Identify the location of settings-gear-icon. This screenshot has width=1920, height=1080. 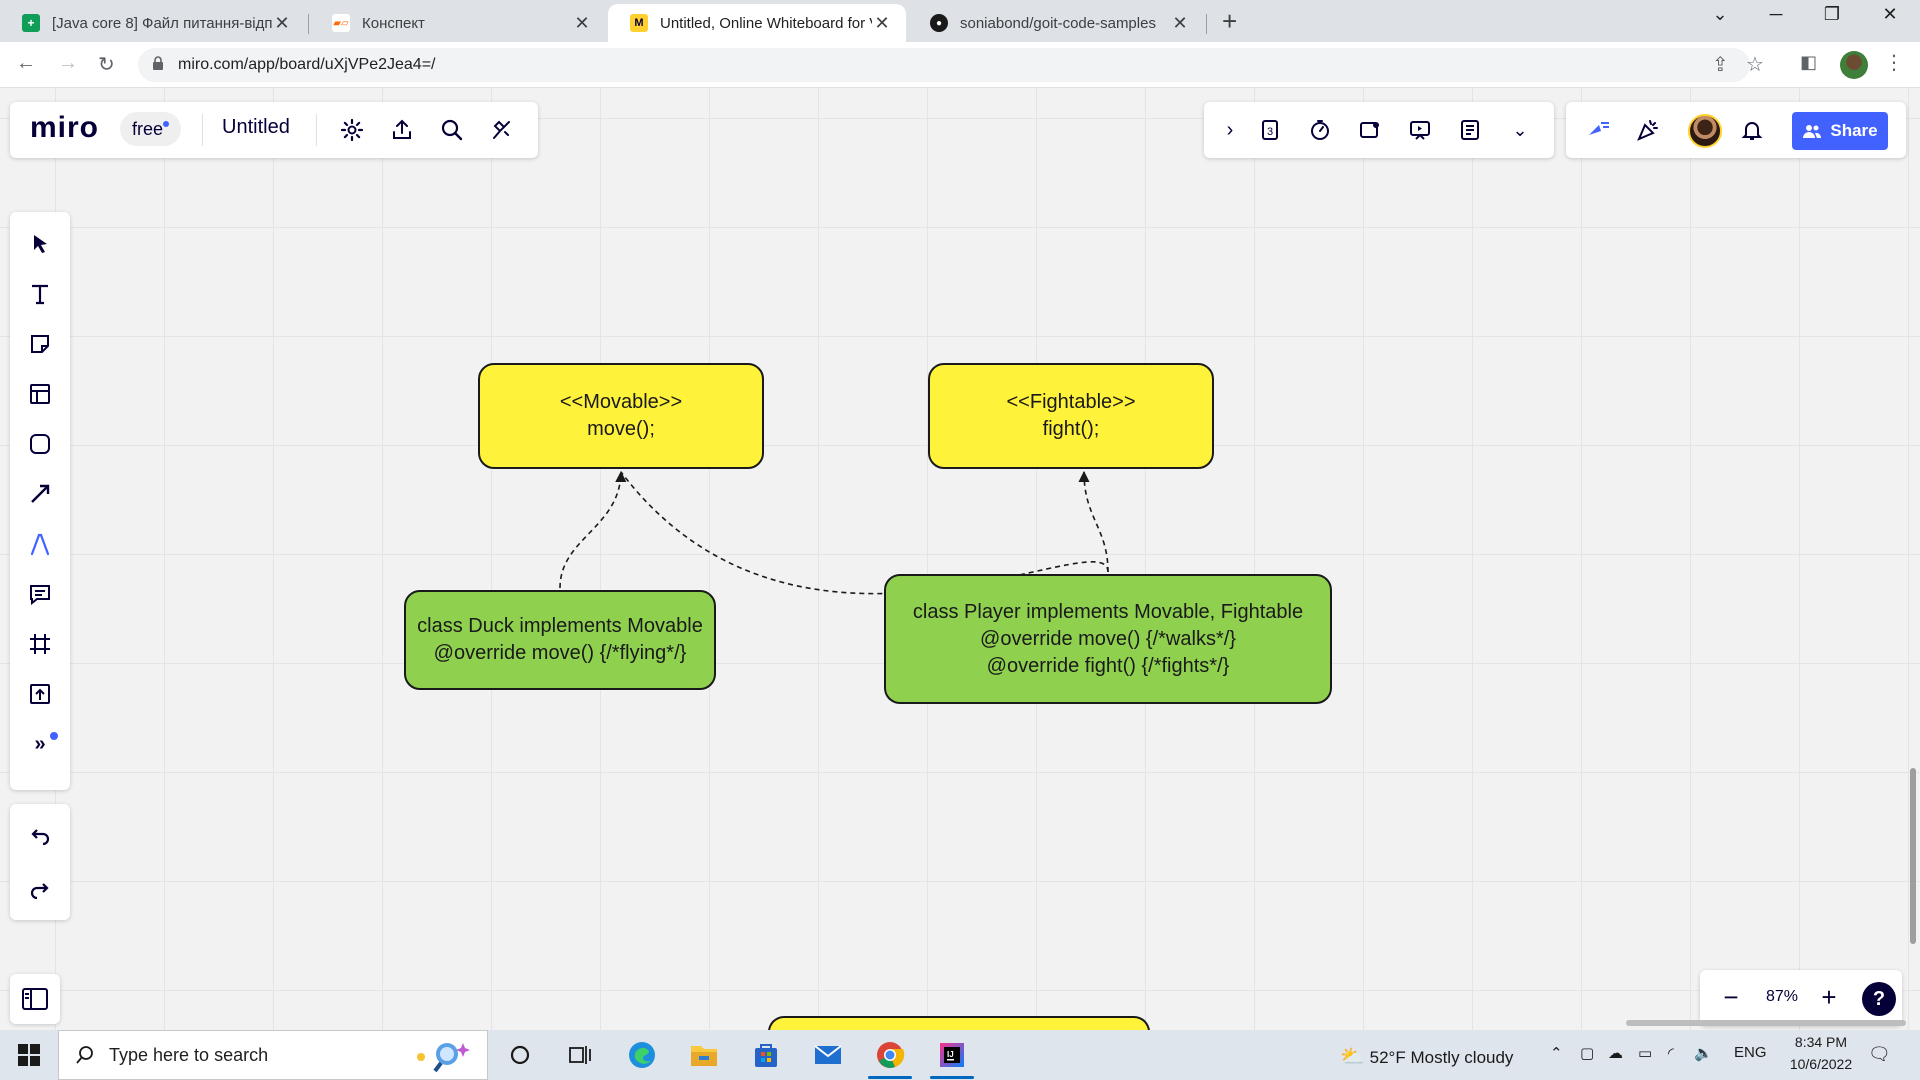
(352, 130).